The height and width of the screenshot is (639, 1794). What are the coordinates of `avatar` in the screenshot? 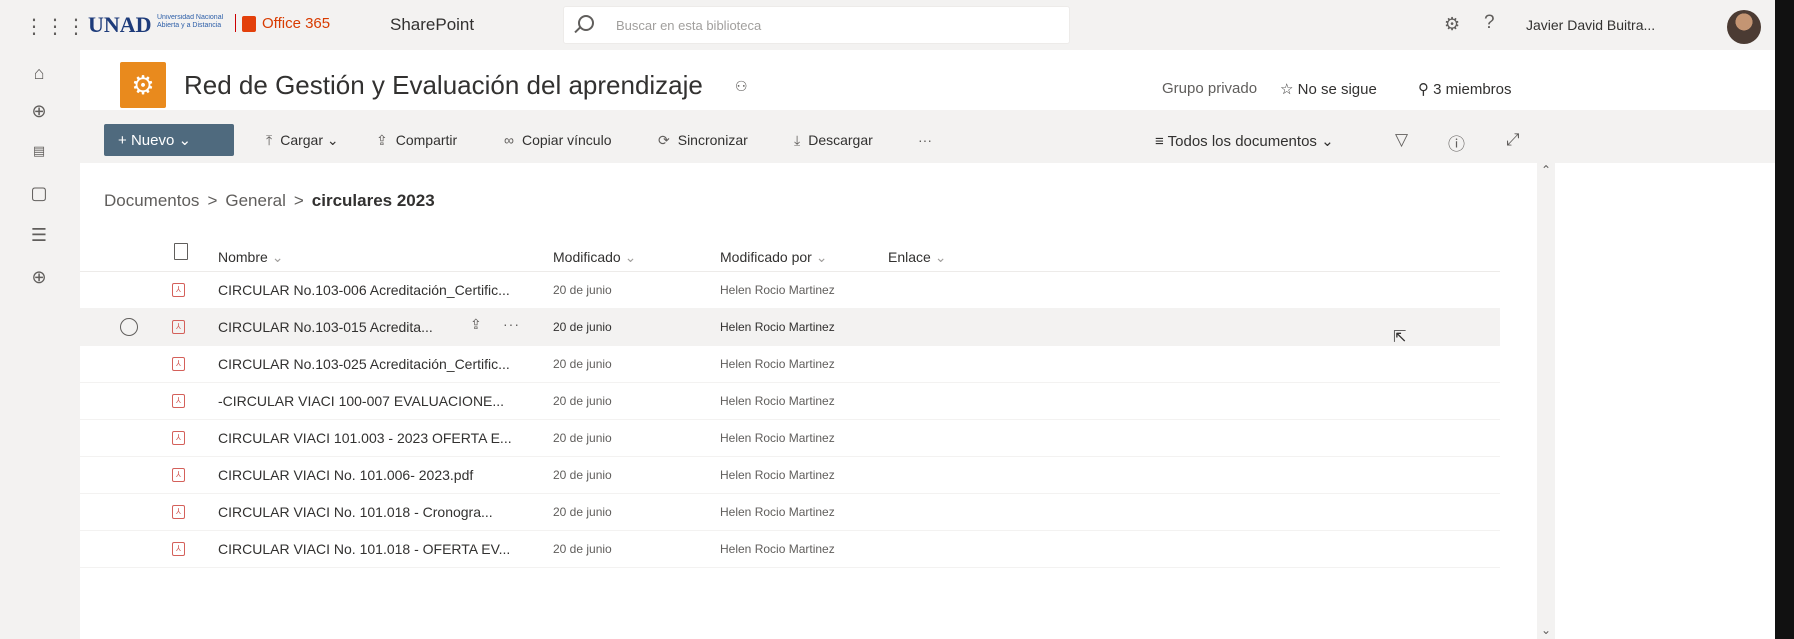 It's located at (1744, 27).